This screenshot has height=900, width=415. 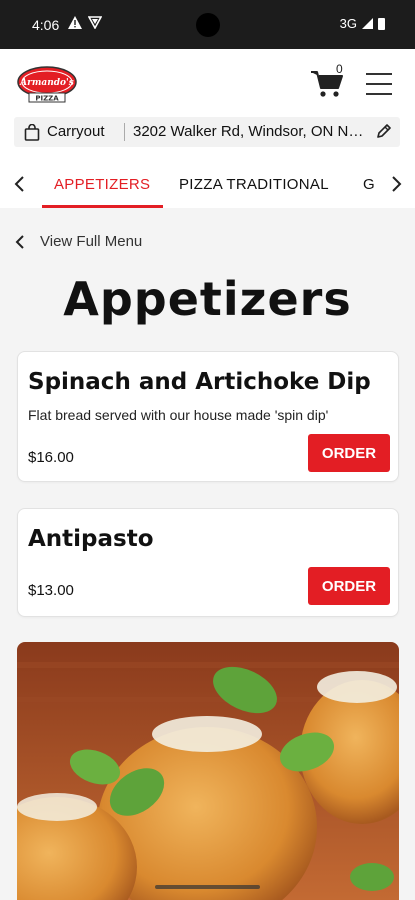 What do you see at coordinates (199, 382) in the screenshot?
I see `menu-item-name: Spinach and Artichoke Dip` at bounding box center [199, 382].